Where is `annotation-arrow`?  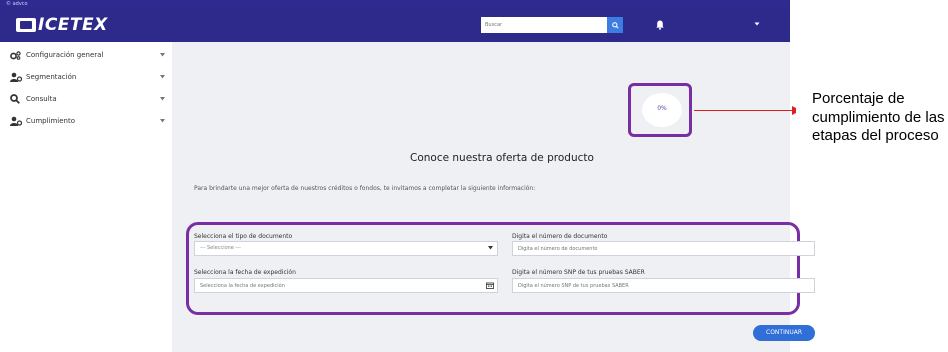
annotation-arrow is located at coordinates (744, 110).